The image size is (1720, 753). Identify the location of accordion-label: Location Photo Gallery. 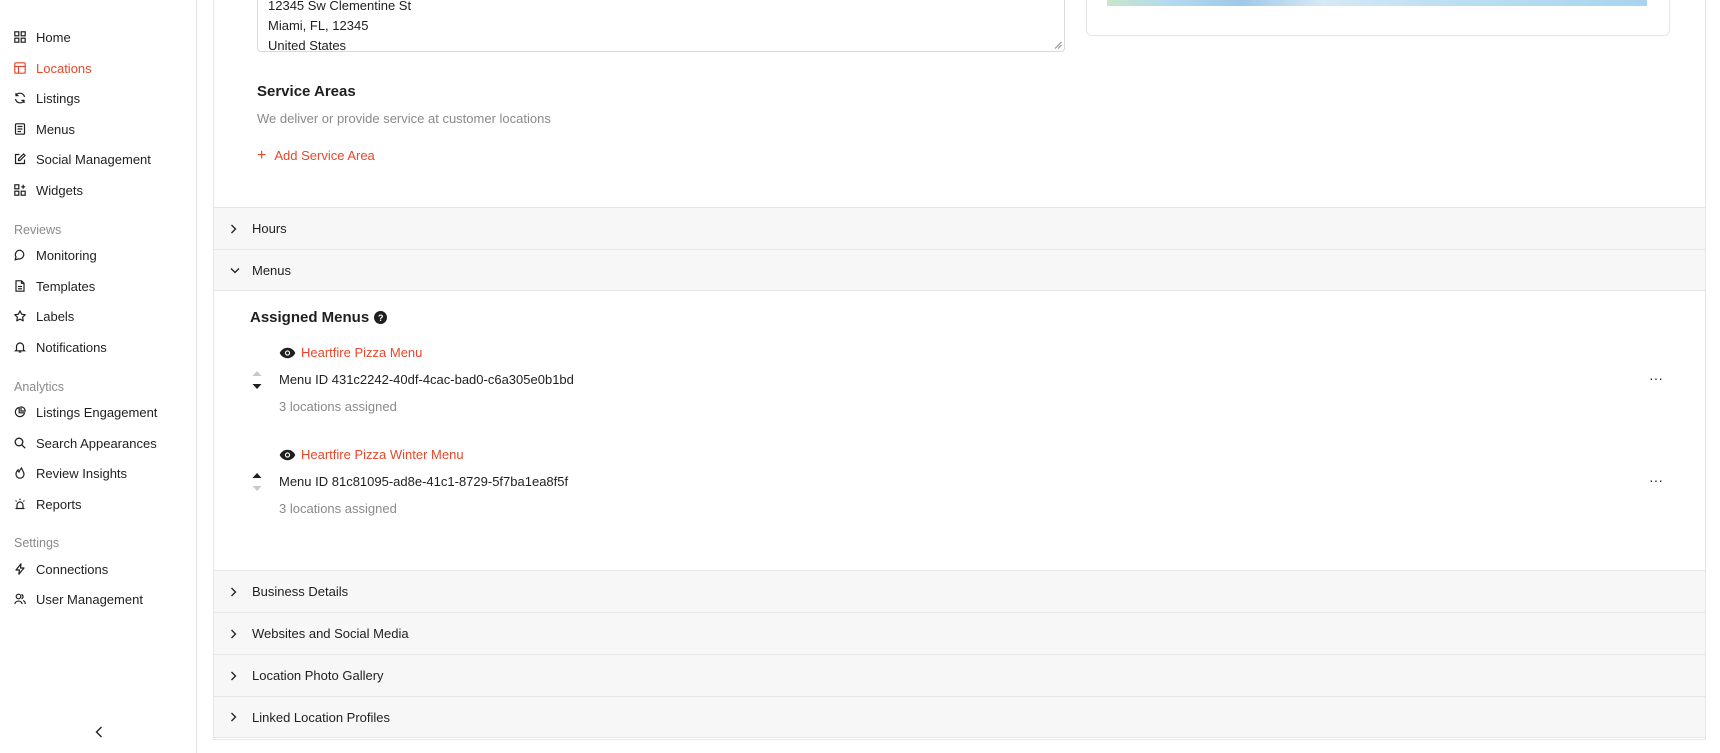
(318, 675).